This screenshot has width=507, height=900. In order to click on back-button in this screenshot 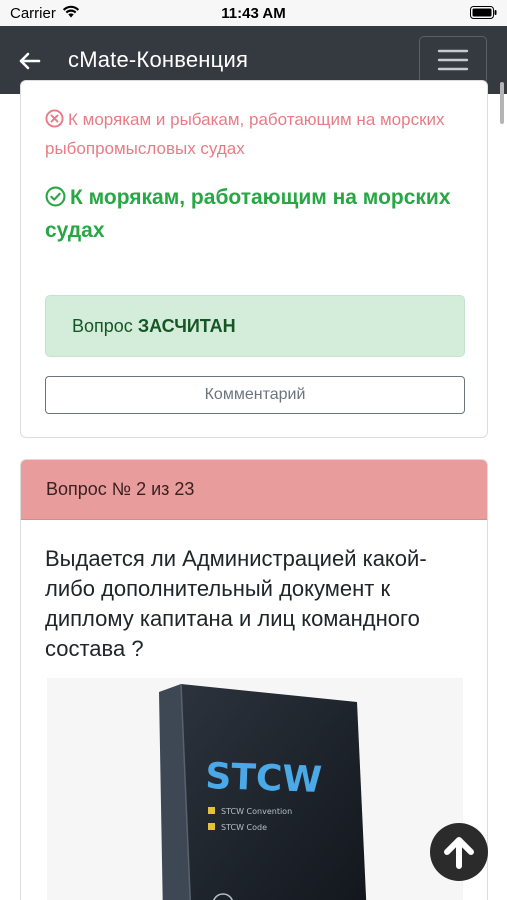, I will do `click(30, 61)`.